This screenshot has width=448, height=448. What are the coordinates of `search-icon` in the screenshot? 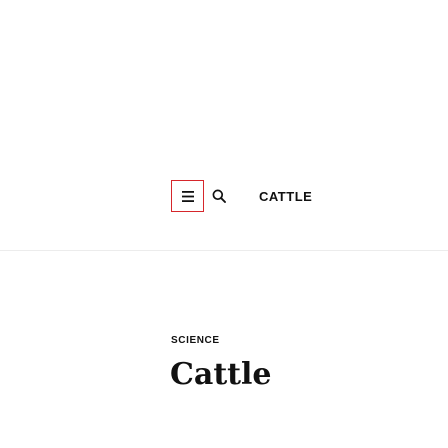 It's located at (219, 196).